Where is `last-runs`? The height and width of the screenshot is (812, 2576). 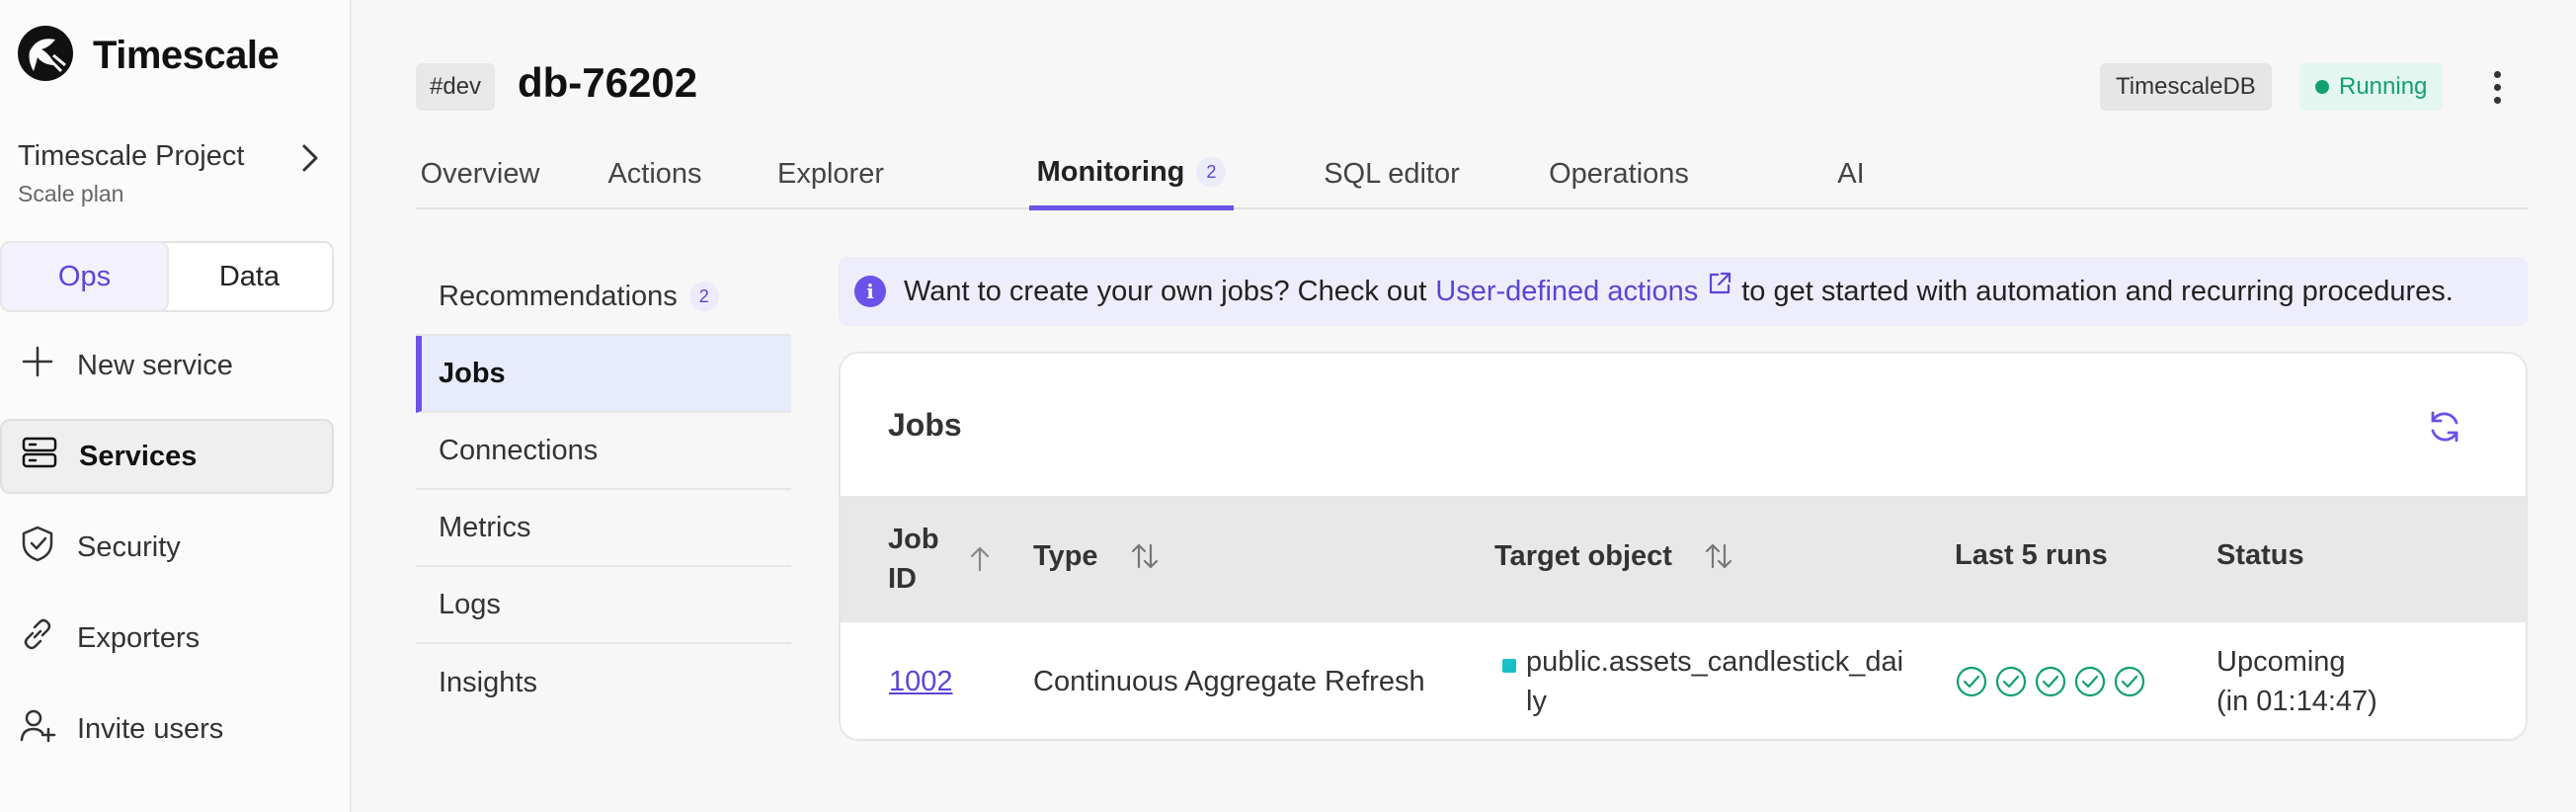
last-runs is located at coordinates (2050, 684).